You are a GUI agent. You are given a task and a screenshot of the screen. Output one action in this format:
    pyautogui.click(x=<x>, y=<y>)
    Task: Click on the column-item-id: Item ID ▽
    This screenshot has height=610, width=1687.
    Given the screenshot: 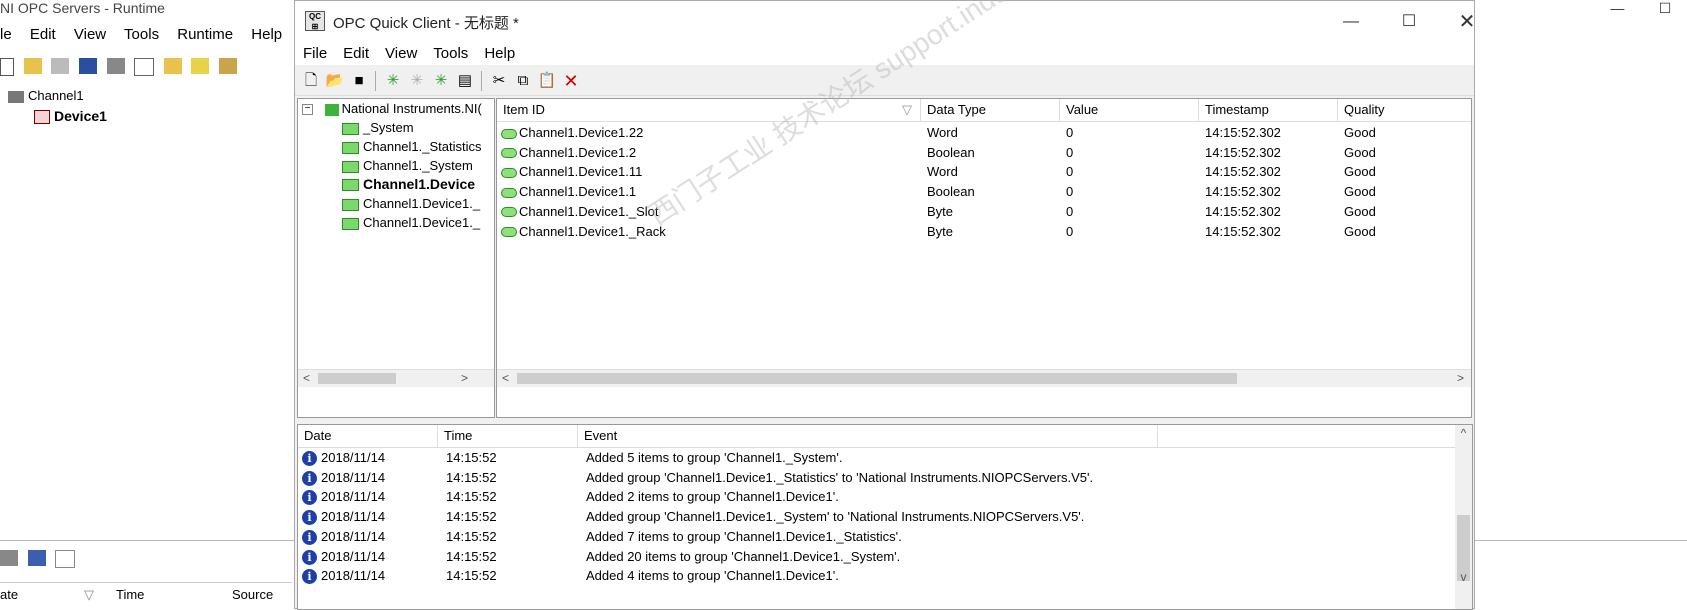 What is the action you would take?
    pyautogui.click(x=709, y=110)
    